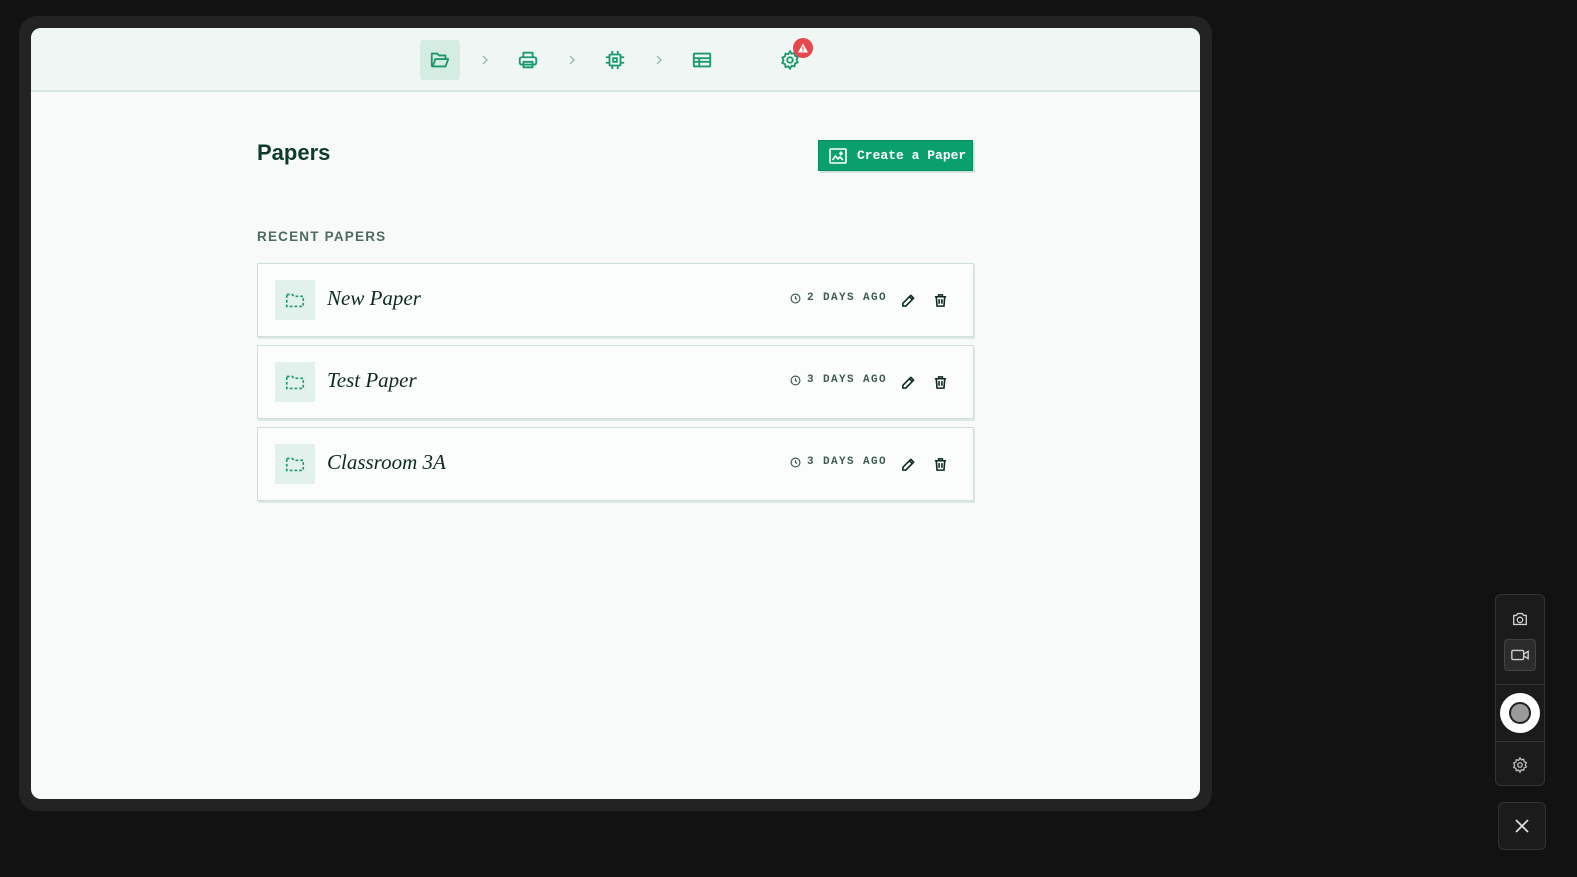 This screenshot has width=1577, height=877. I want to click on step-files-button, so click(440, 60).